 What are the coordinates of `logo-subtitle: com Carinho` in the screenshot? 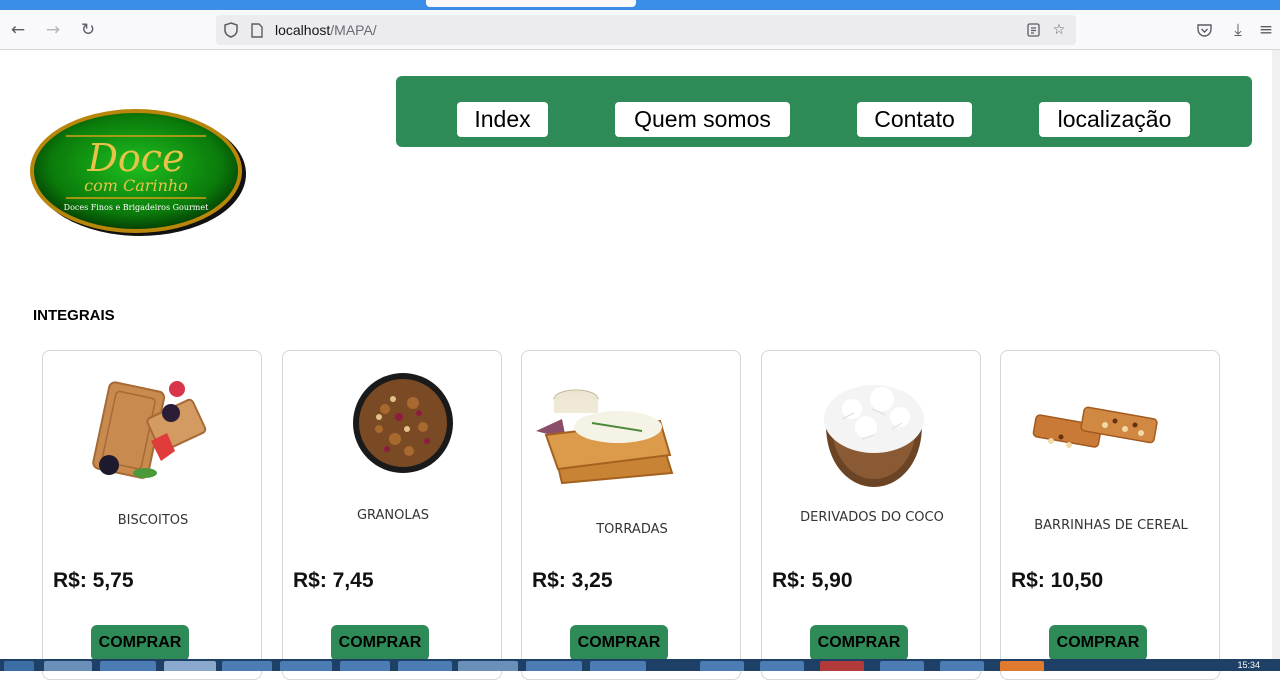 It's located at (136, 185).